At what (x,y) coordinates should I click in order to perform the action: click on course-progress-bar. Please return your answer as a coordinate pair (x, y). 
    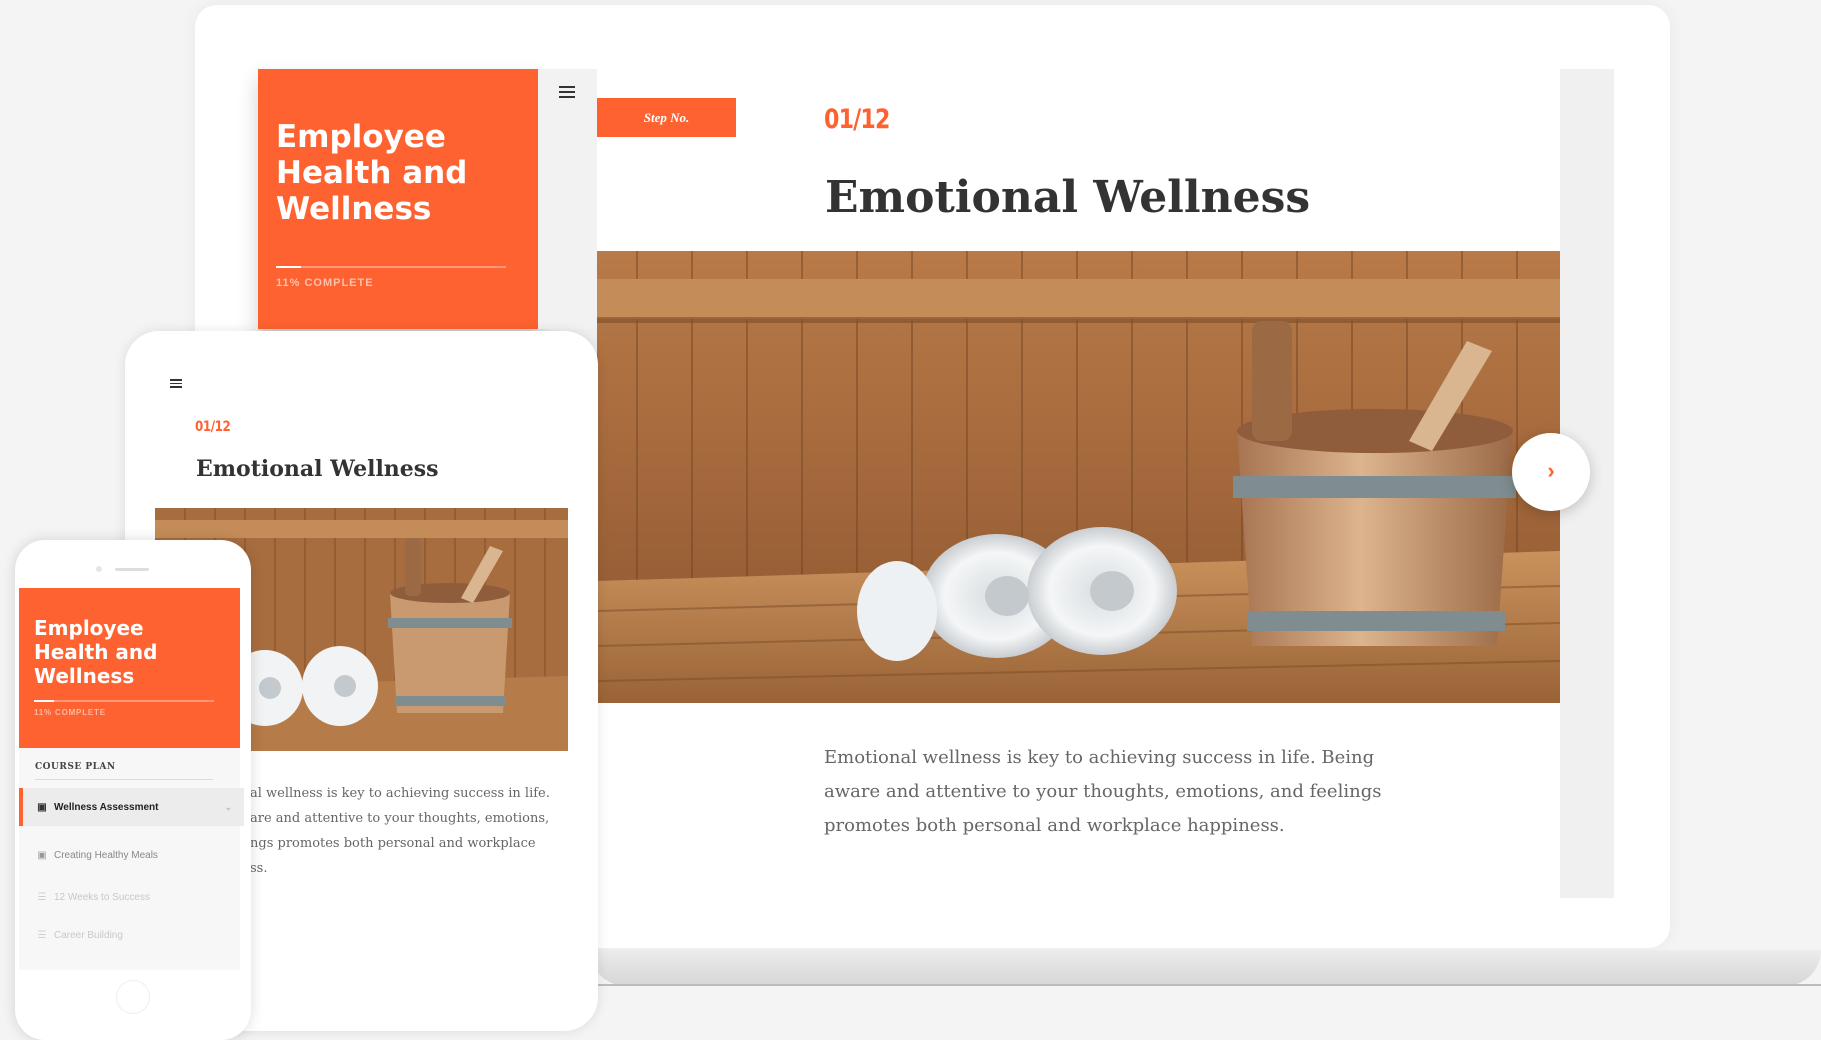
    Looking at the image, I should click on (391, 267).